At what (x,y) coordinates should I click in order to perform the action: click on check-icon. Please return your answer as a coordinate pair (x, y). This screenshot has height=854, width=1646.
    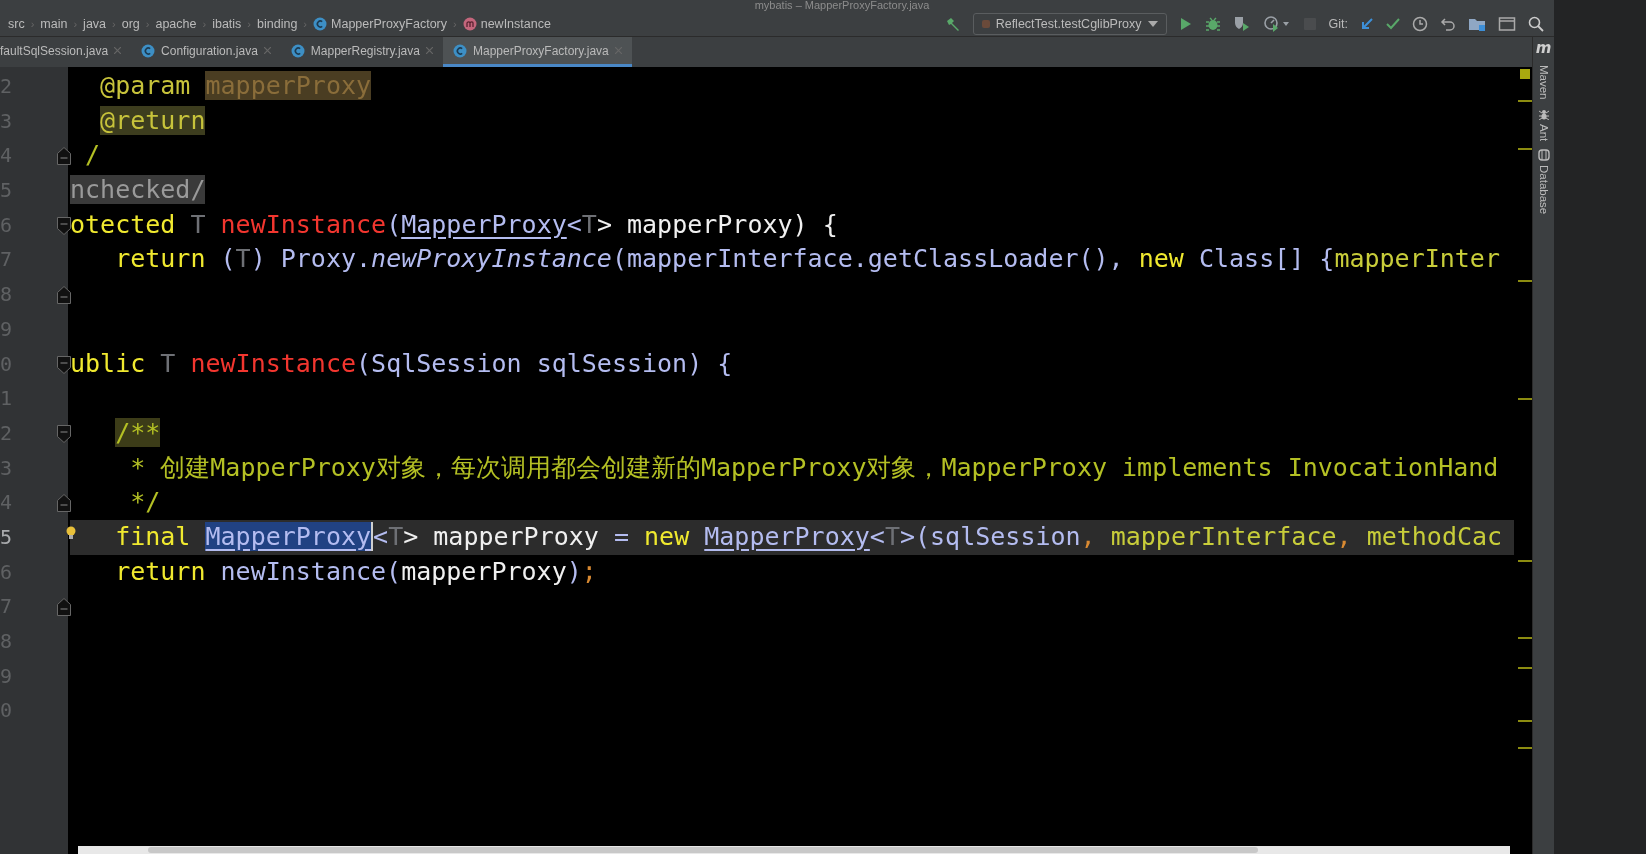
    Looking at the image, I should click on (1393, 23).